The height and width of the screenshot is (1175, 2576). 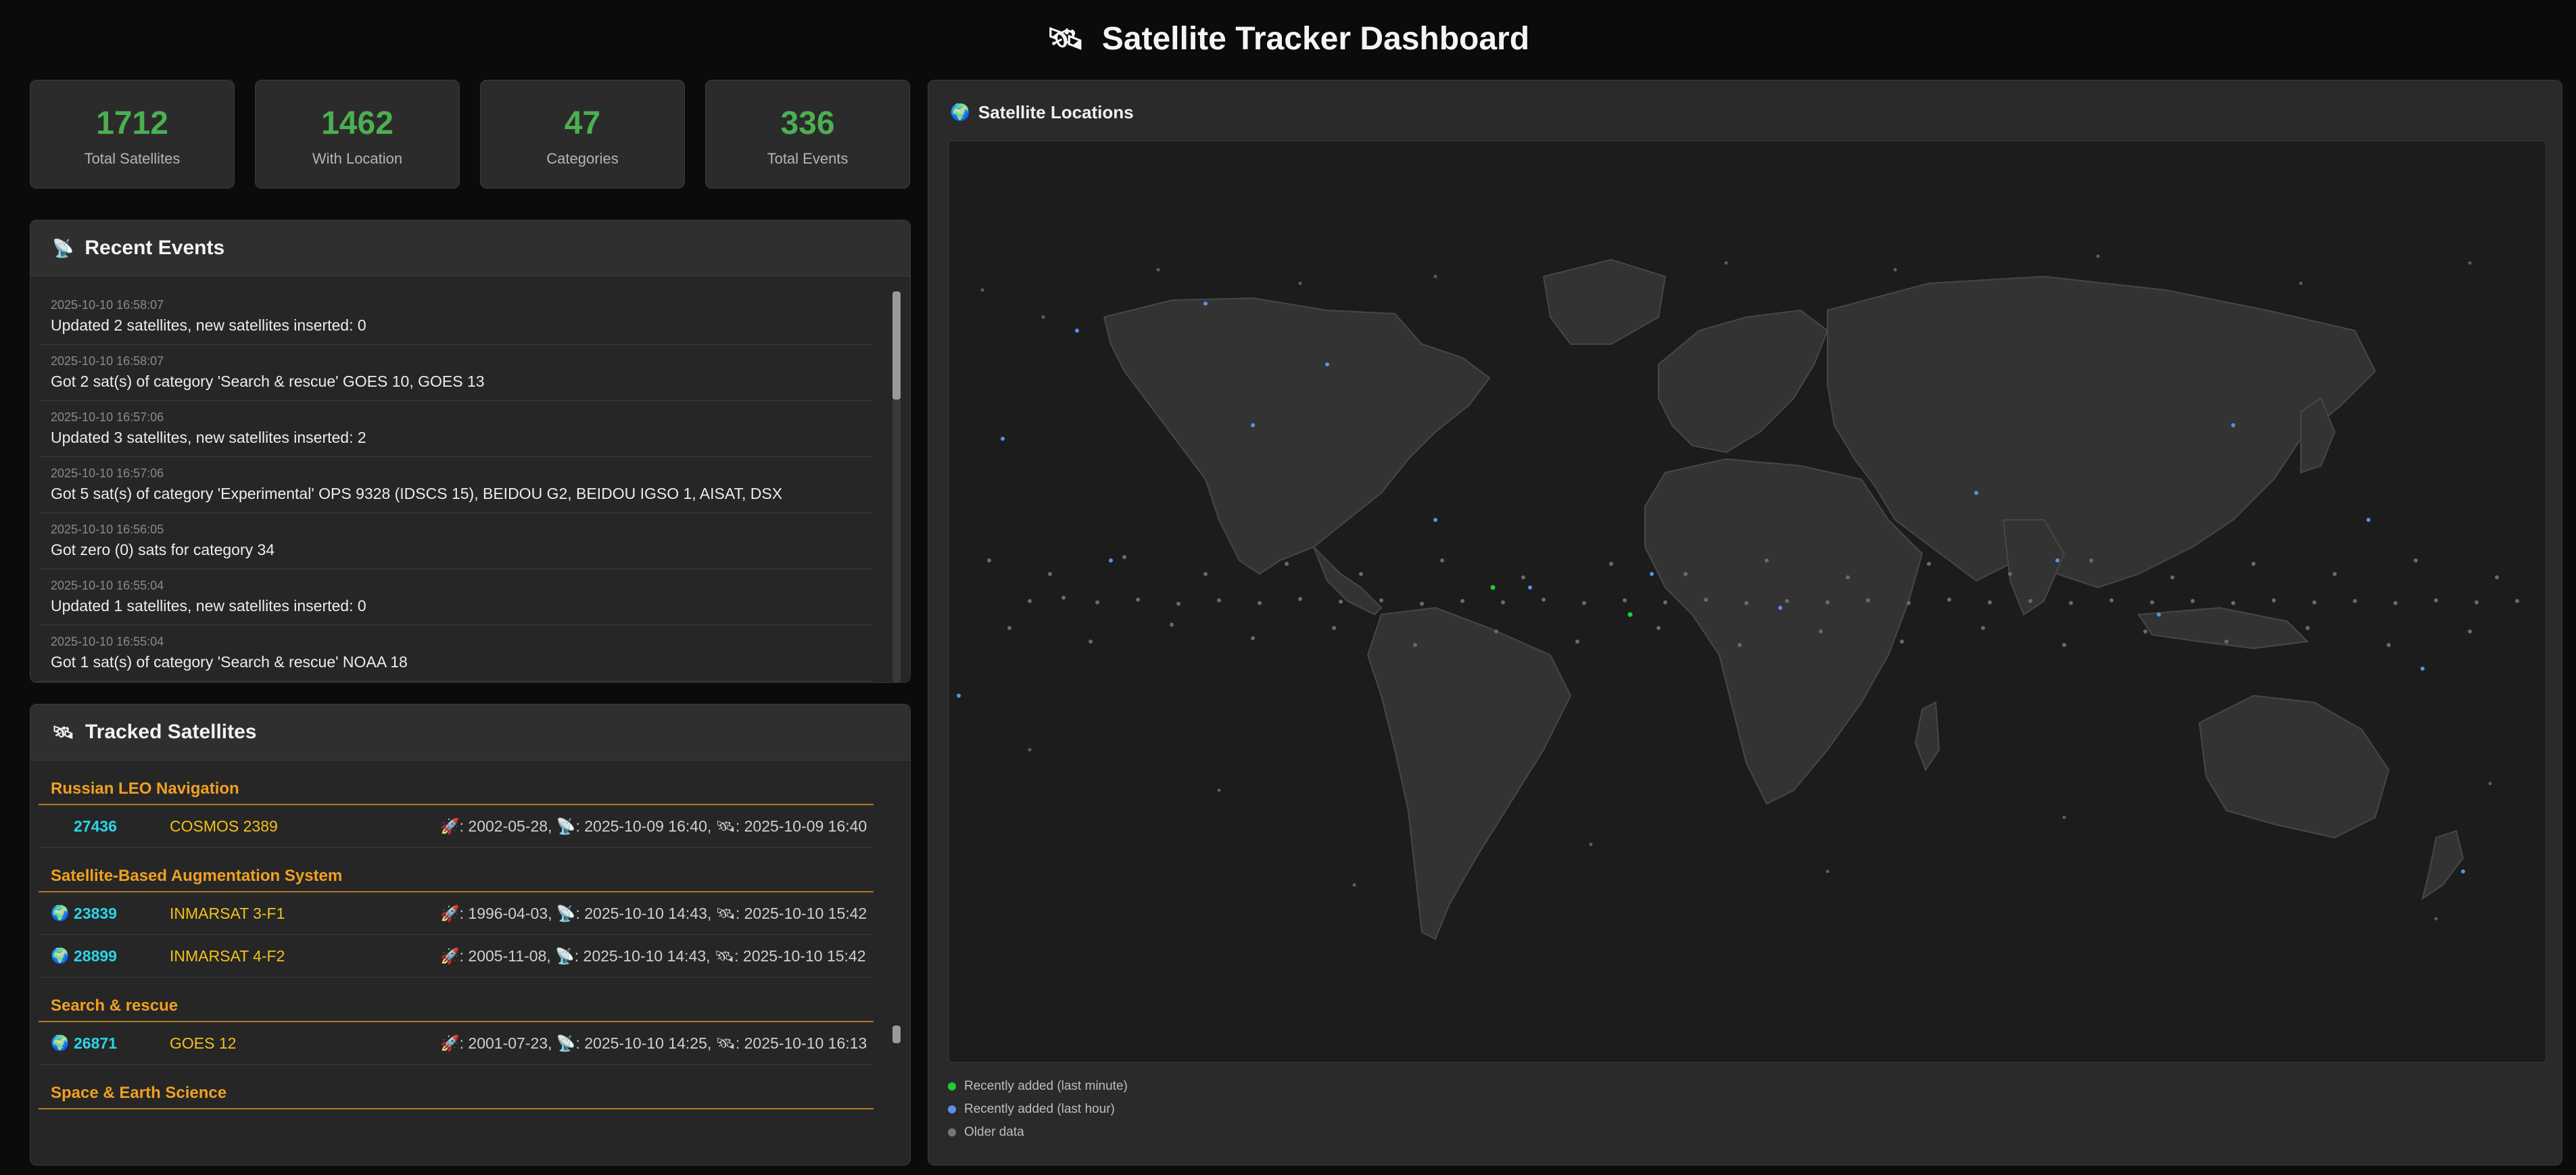 What do you see at coordinates (582, 158) in the screenshot?
I see `stat-label: Categories` at bounding box center [582, 158].